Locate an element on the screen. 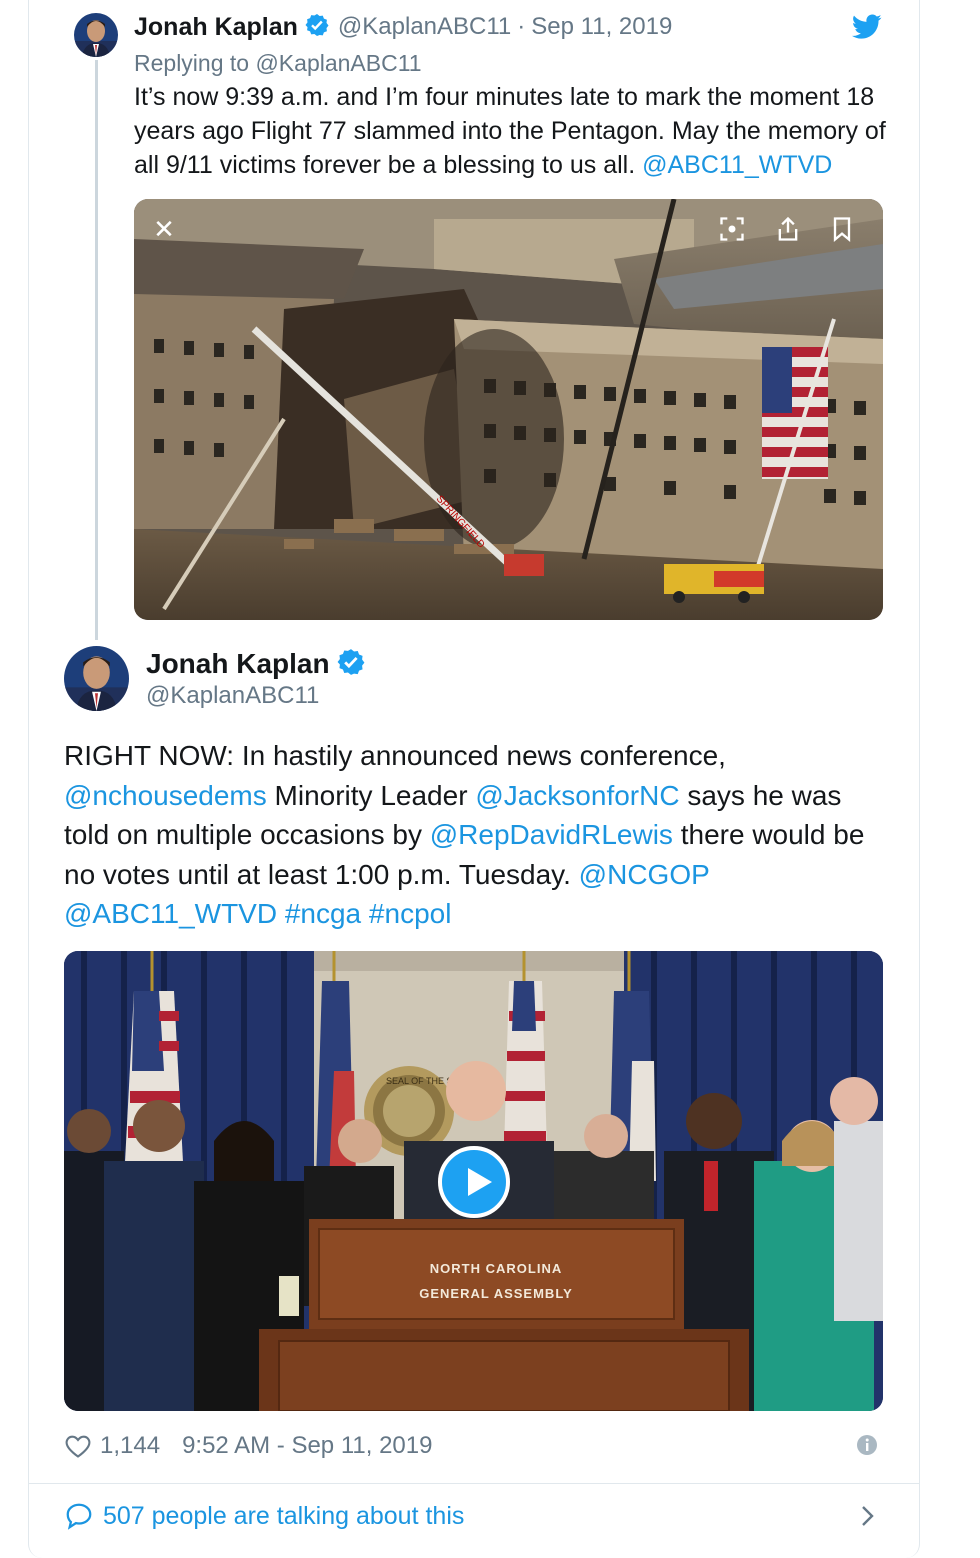 Image resolution: width=980 pixels, height=1558 pixels. heart-icon is located at coordinates (78, 1446).